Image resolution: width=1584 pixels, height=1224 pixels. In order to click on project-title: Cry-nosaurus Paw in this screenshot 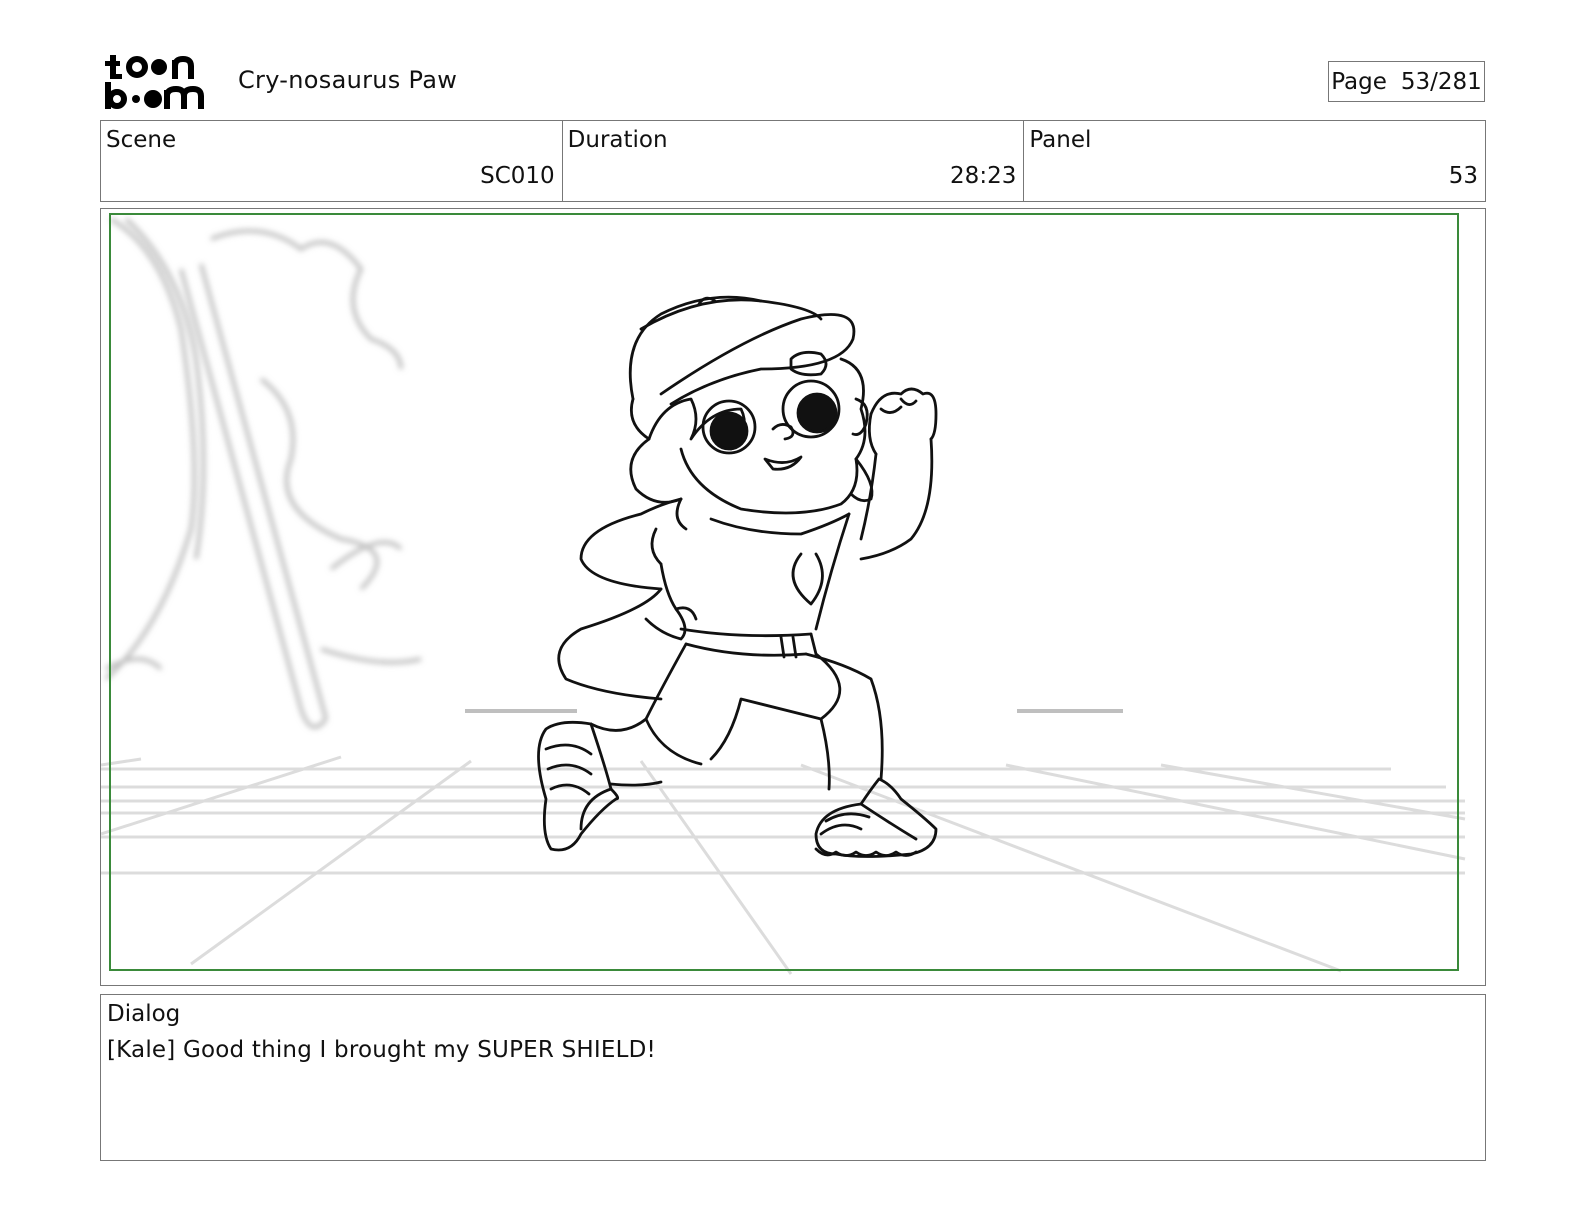, I will do `click(348, 80)`.